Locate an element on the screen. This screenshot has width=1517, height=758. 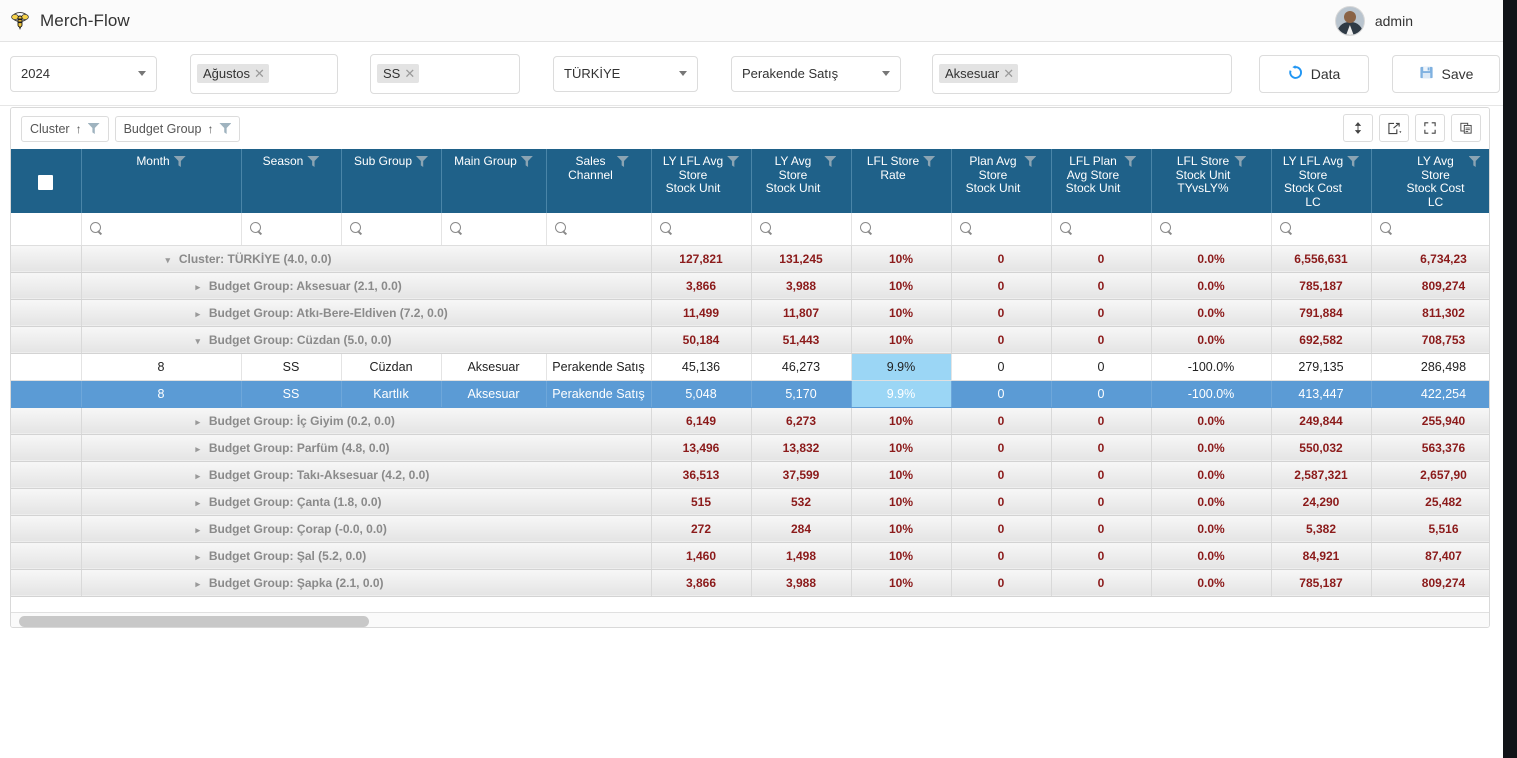
chevron-down-icon: ▾ is located at coordinates (201, 341).